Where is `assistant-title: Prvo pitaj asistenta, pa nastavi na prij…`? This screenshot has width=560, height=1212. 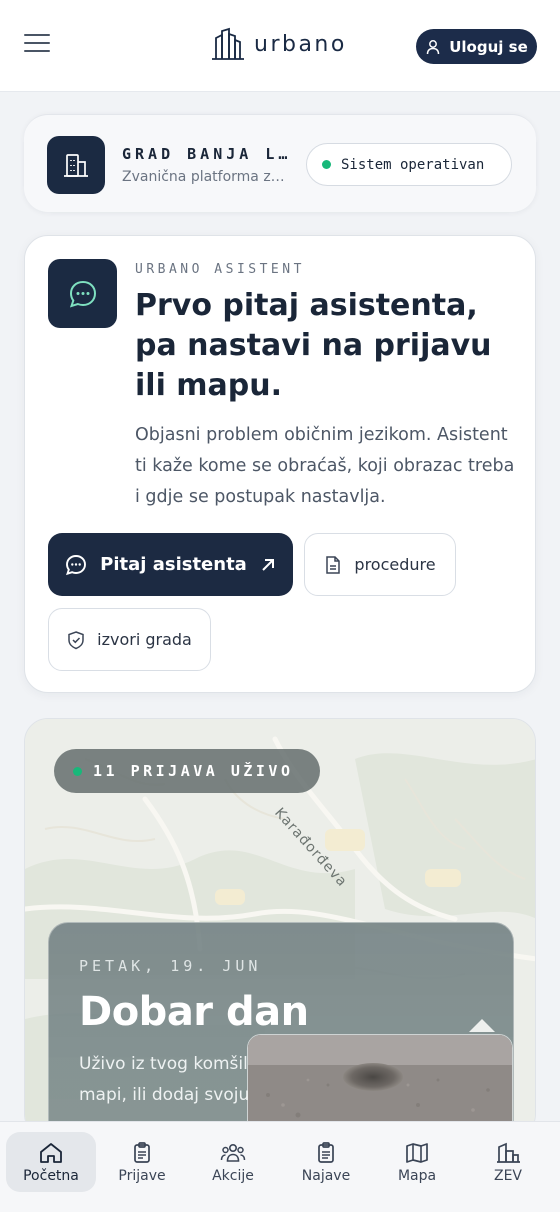
assistant-title: Prvo pitaj asistenta, pa nastavi na prij… is located at coordinates (313, 345).